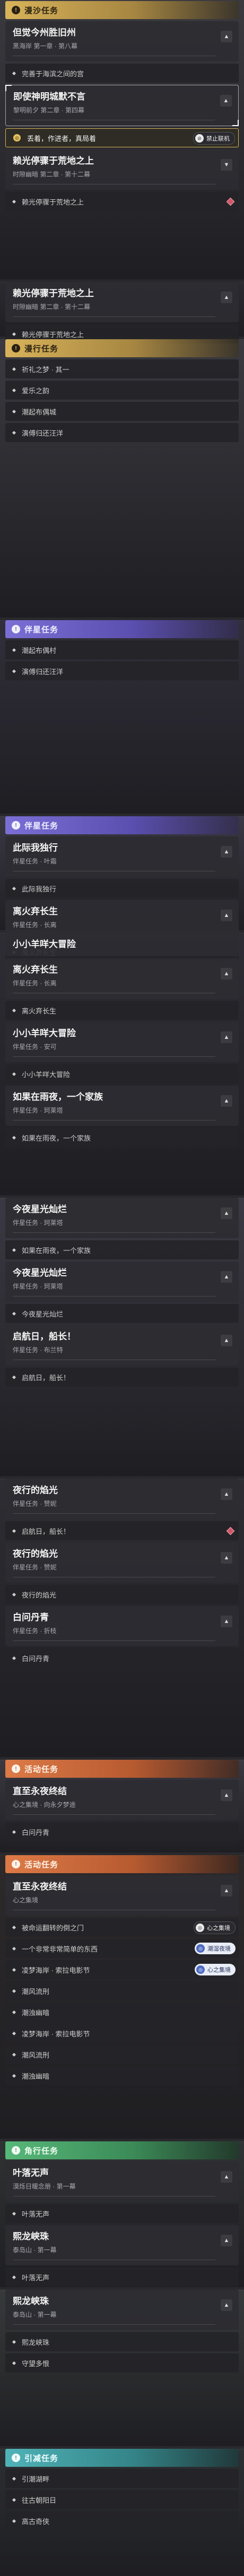  Describe the element at coordinates (45, 944) in the screenshot. I see `quest-title: 小小羊咩大冒险` at that location.